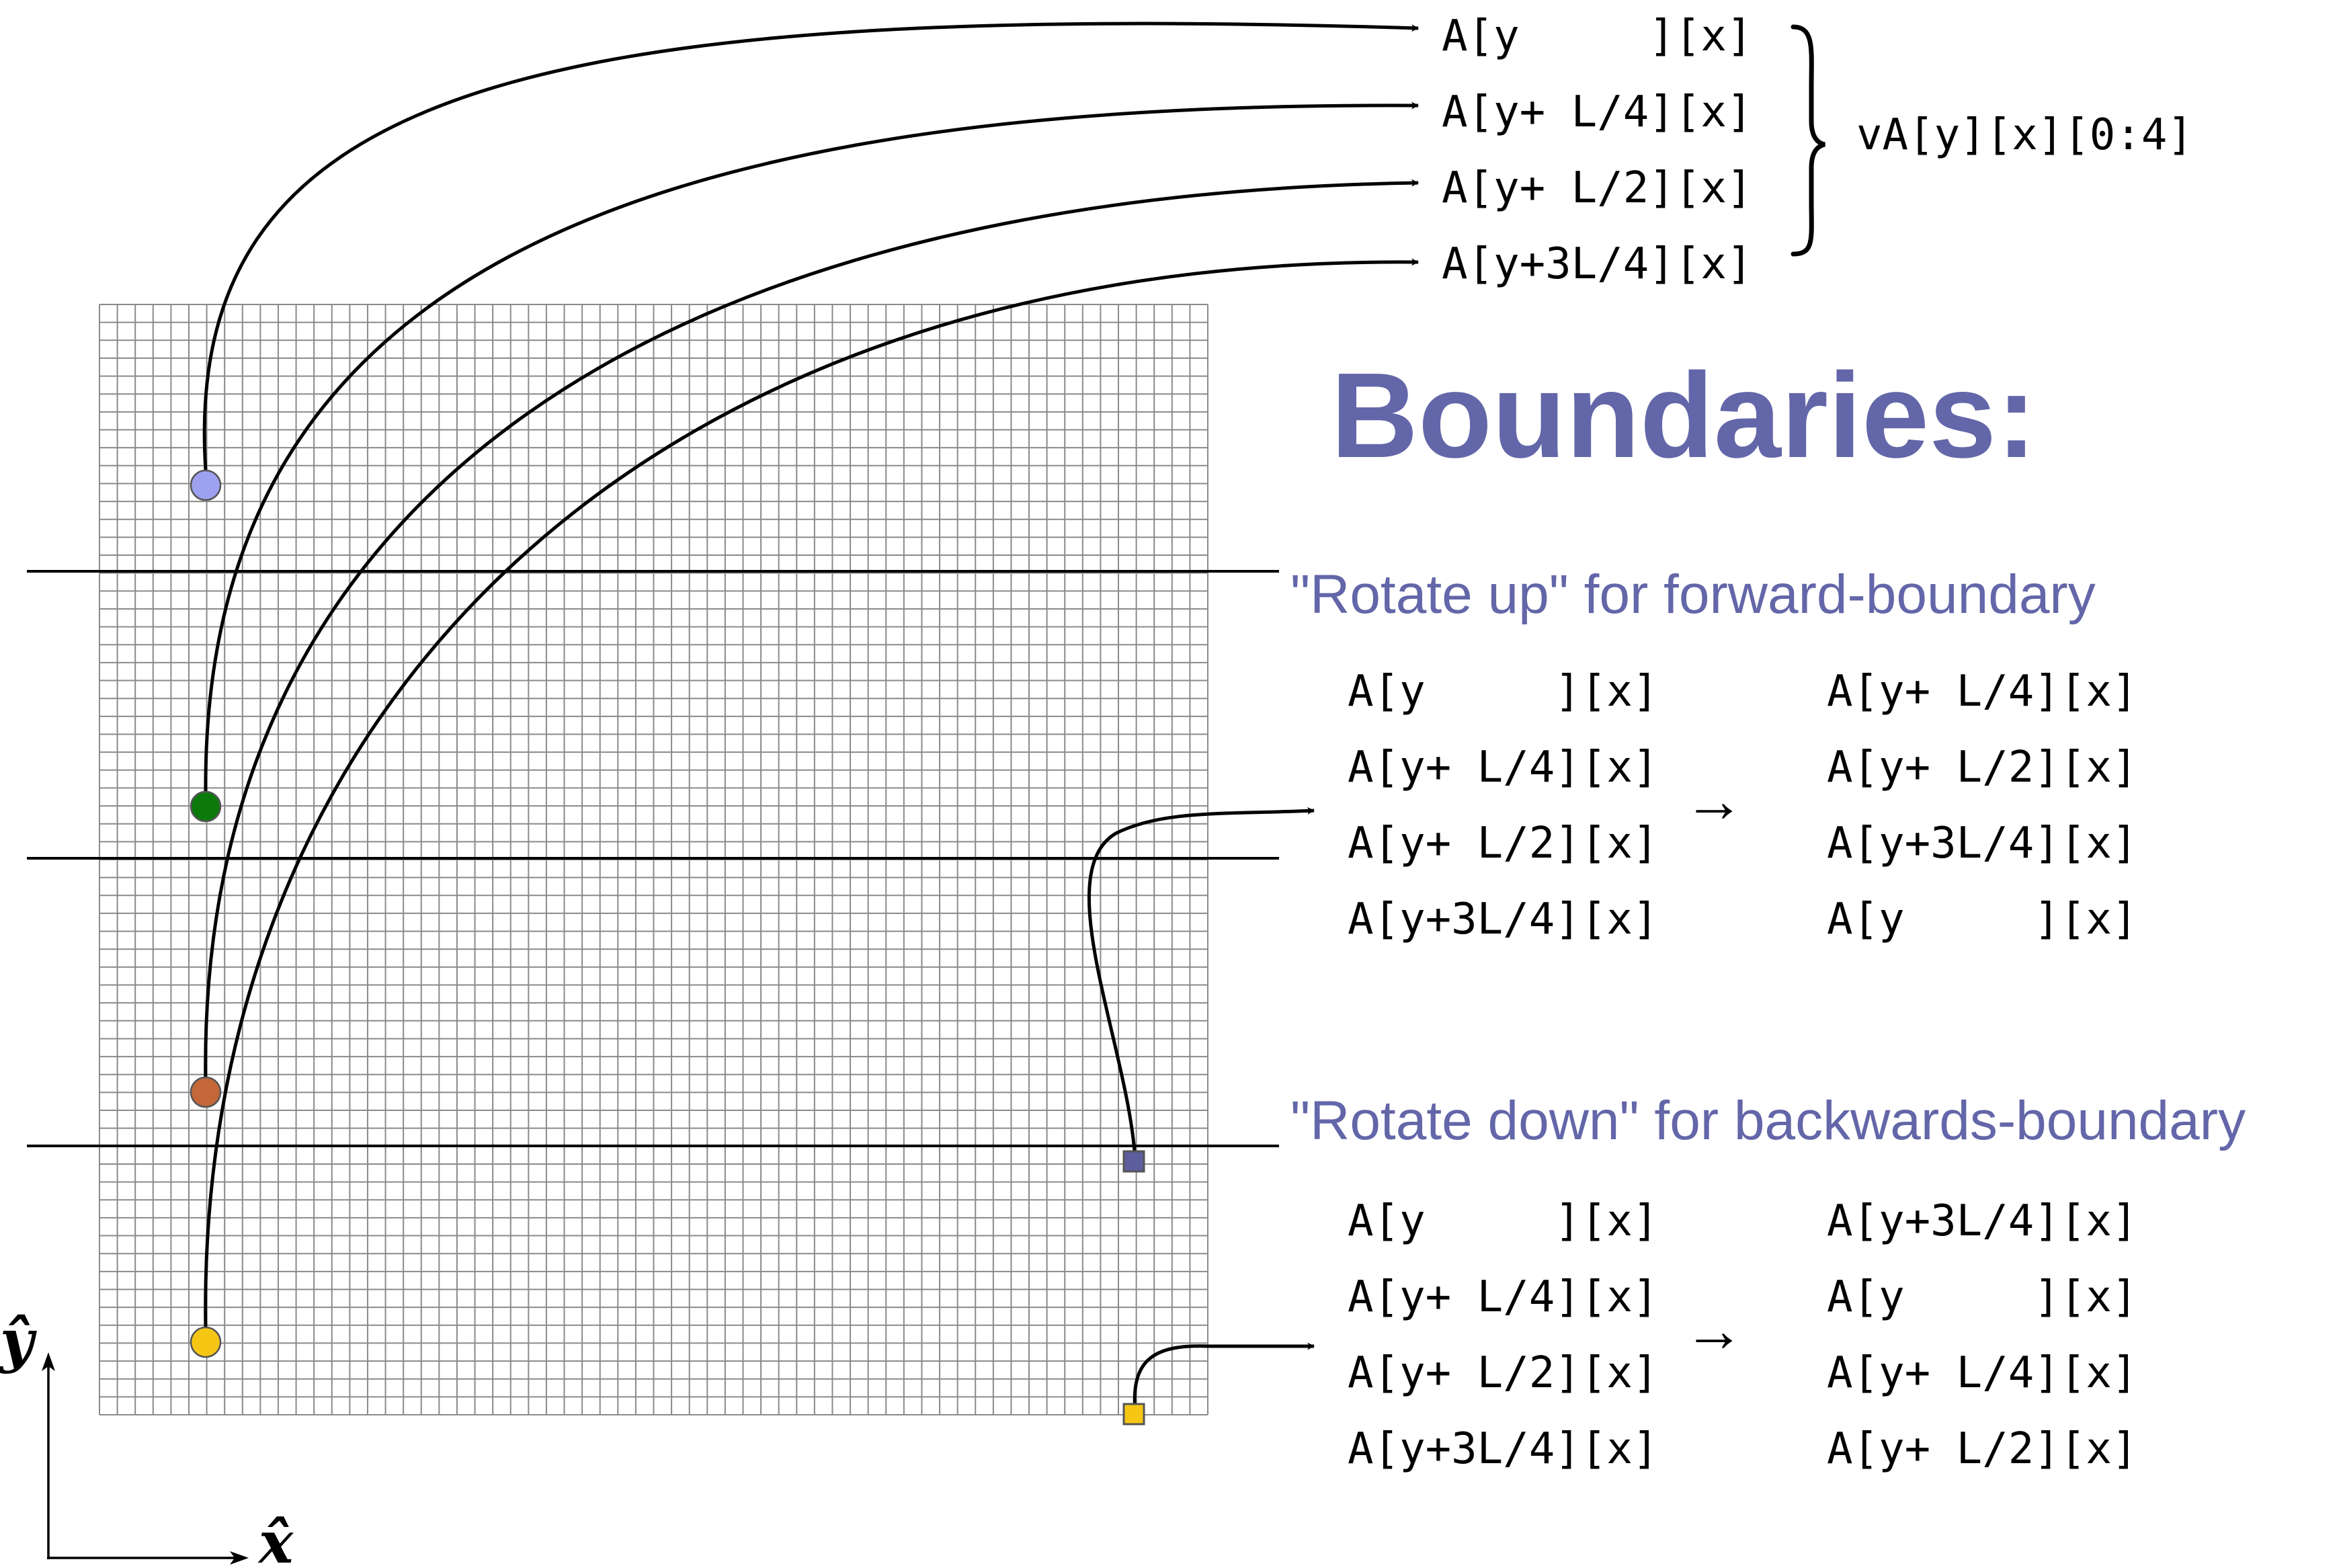  What do you see at coordinates (1982, 692) in the screenshot?
I see `forward-right-row-0: A[y+ L/4][x]` at bounding box center [1982, 692].